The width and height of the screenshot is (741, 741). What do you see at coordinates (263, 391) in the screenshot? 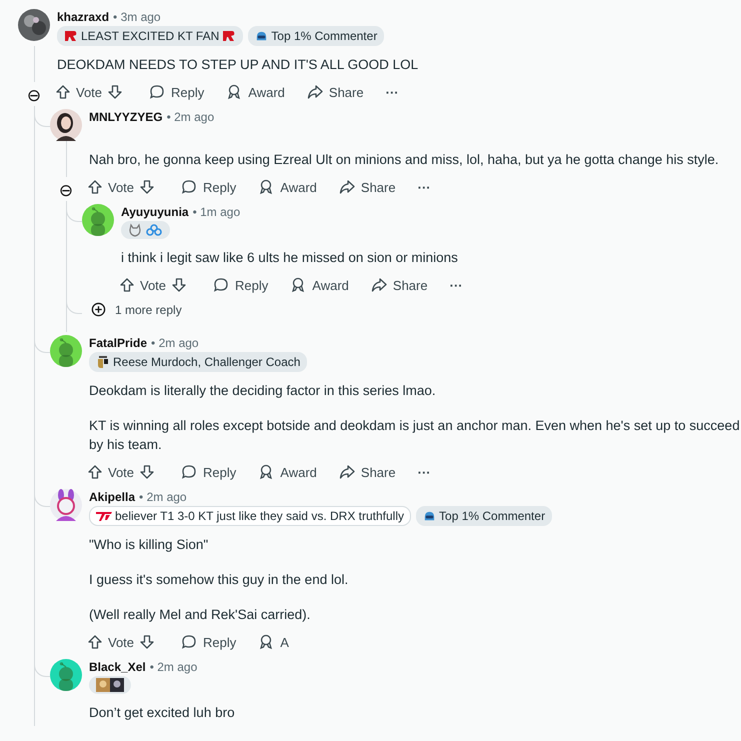
I see `comment-text: Deokdam is literally the deciding factor in this series lmao.` at bounding box center [263, 391].